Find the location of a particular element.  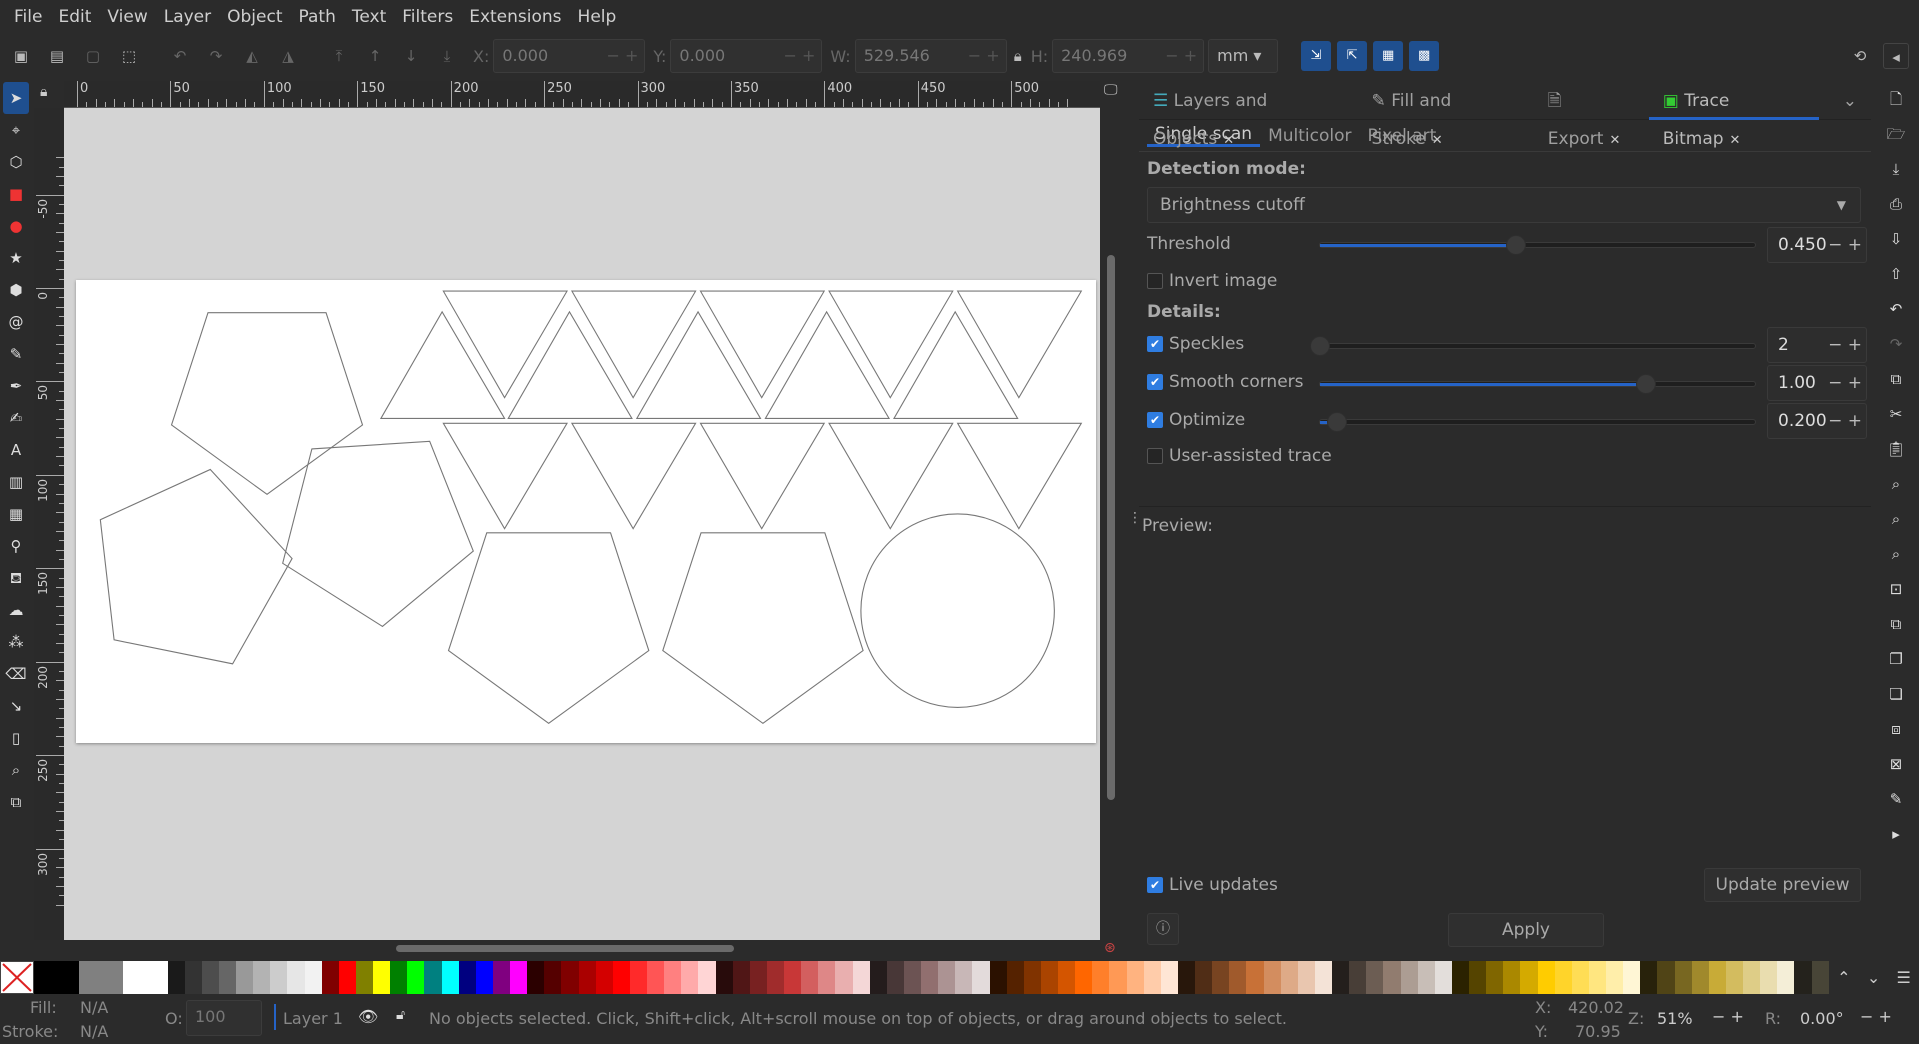

menu-layer: Layer is located at coordinates (187, 17).